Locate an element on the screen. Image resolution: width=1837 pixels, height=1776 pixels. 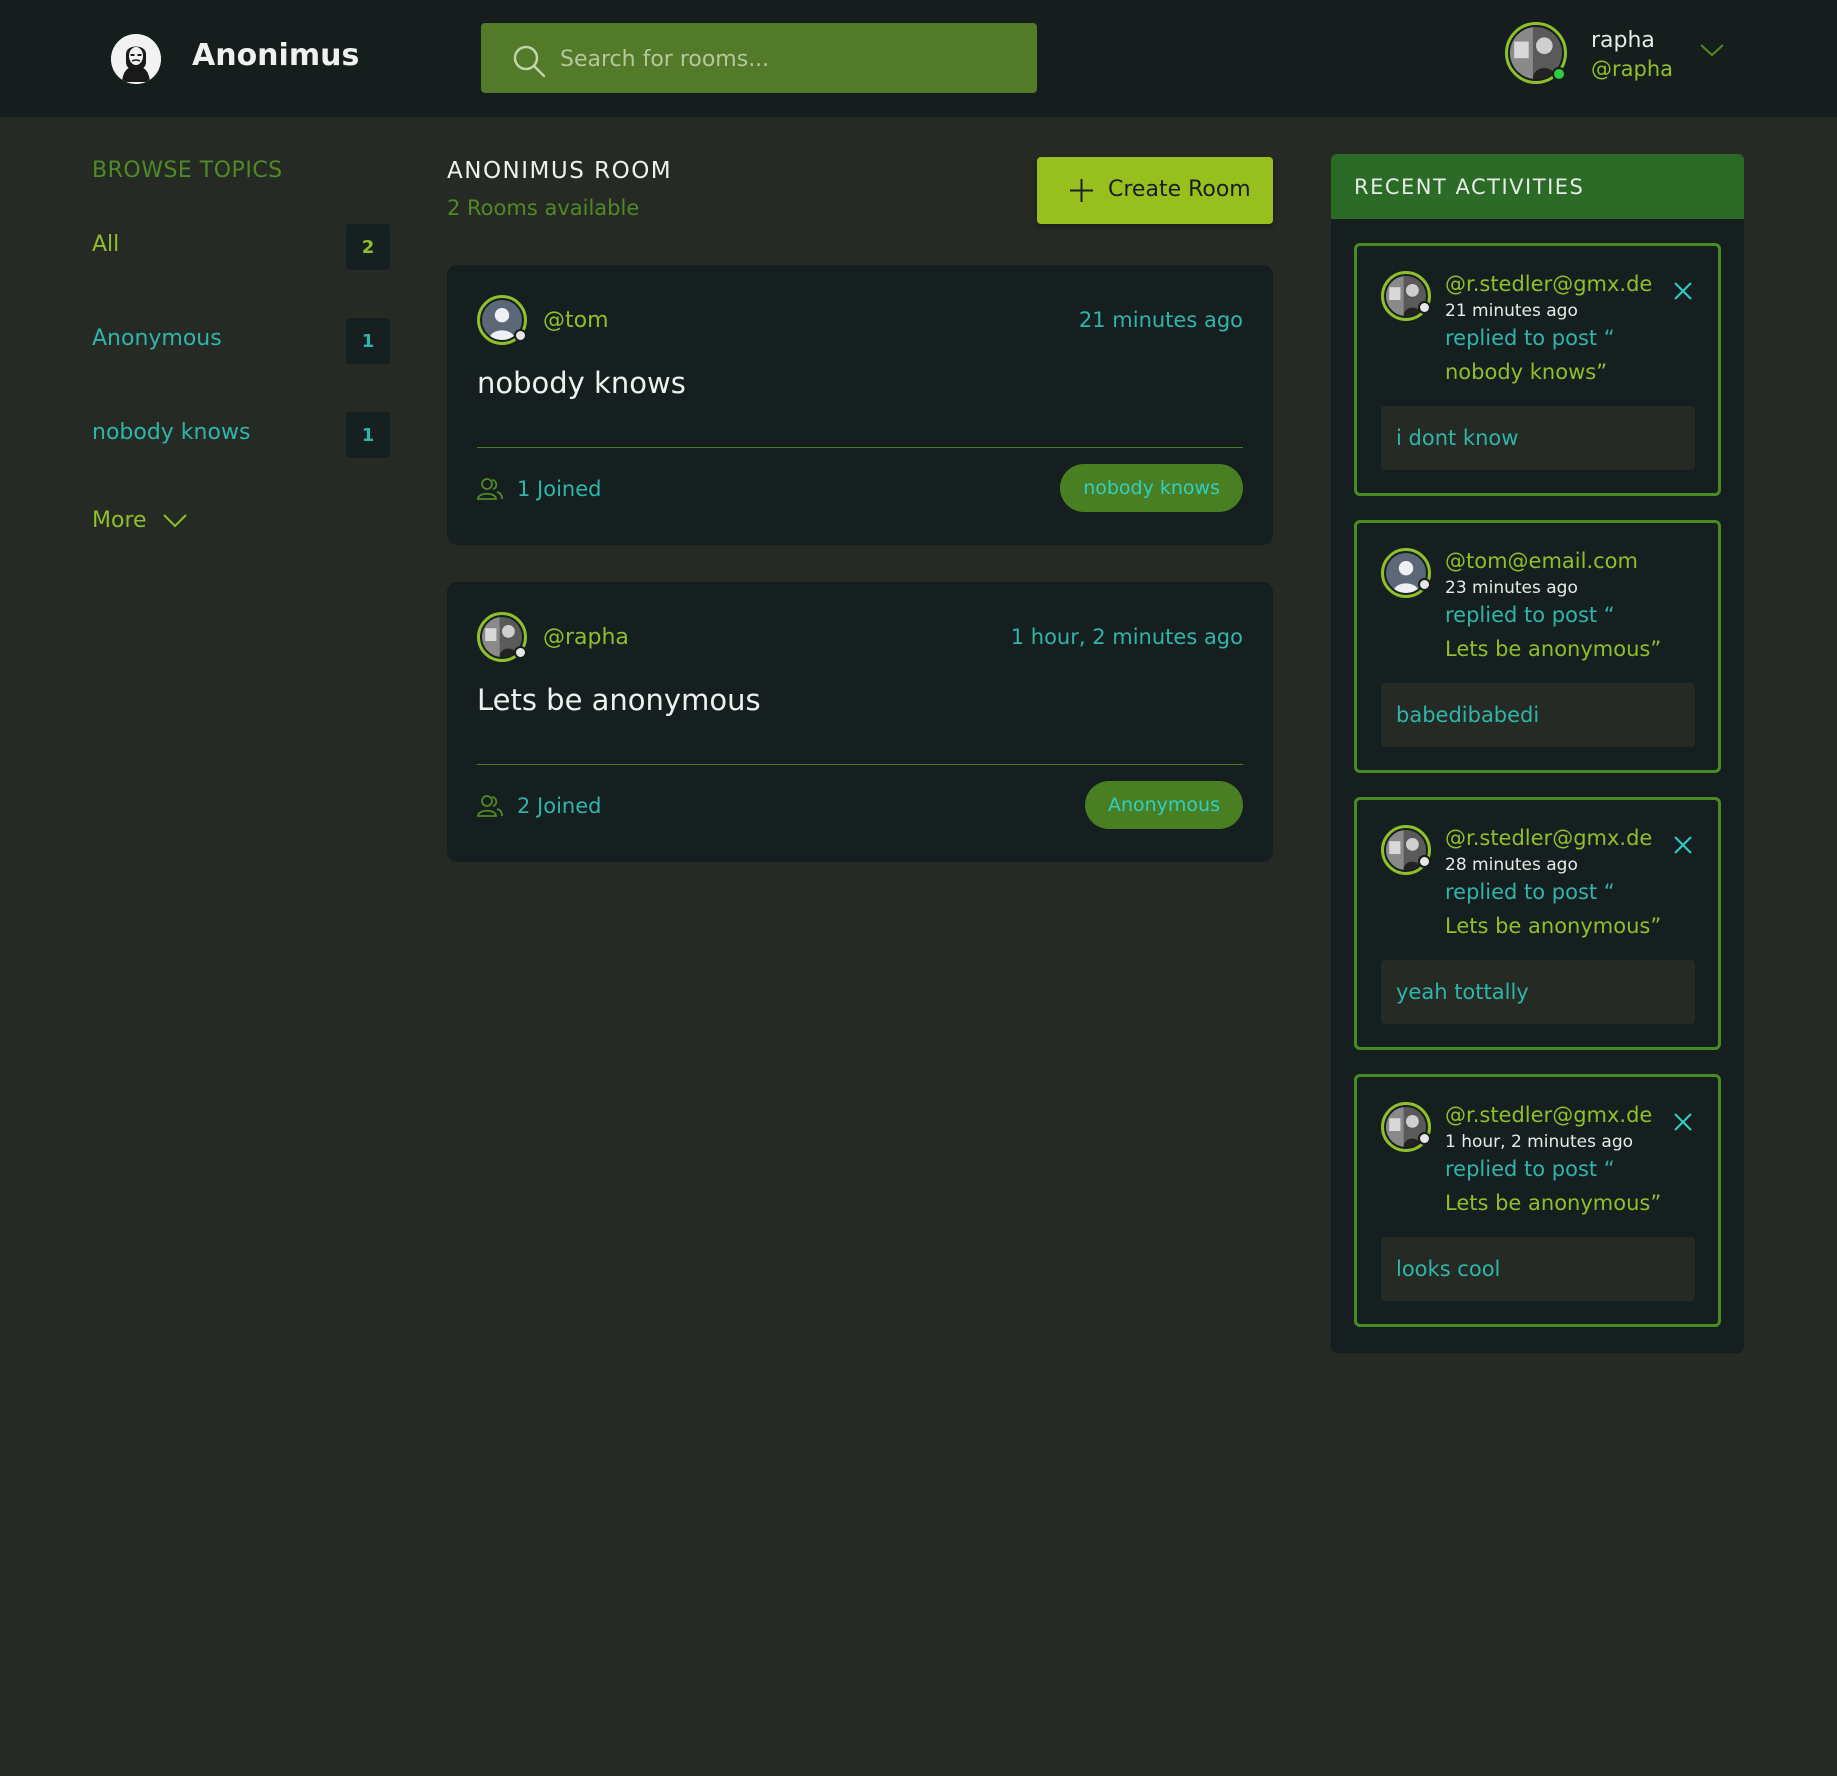
rooms-count: 2 Rooms available is located at coordinates (543, 208).